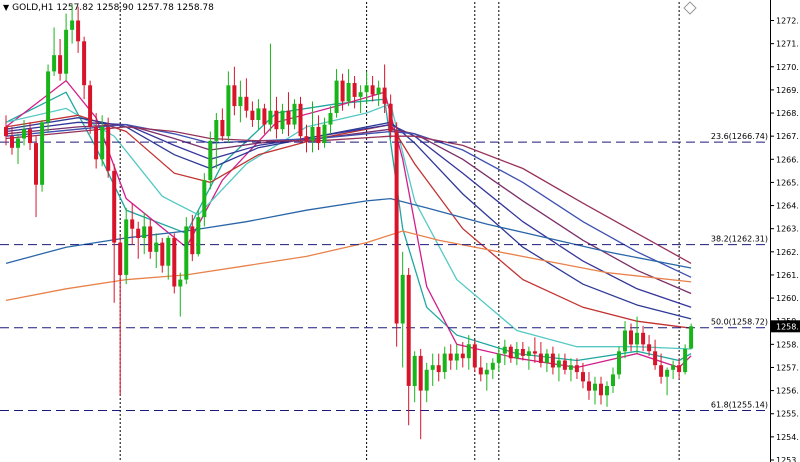 This screenshot has height=462, width=800. What do you see at coordinates (787, 437) in the screenshot?
I see `price-tick-label: 1254.` at bounding box center [787, 437].